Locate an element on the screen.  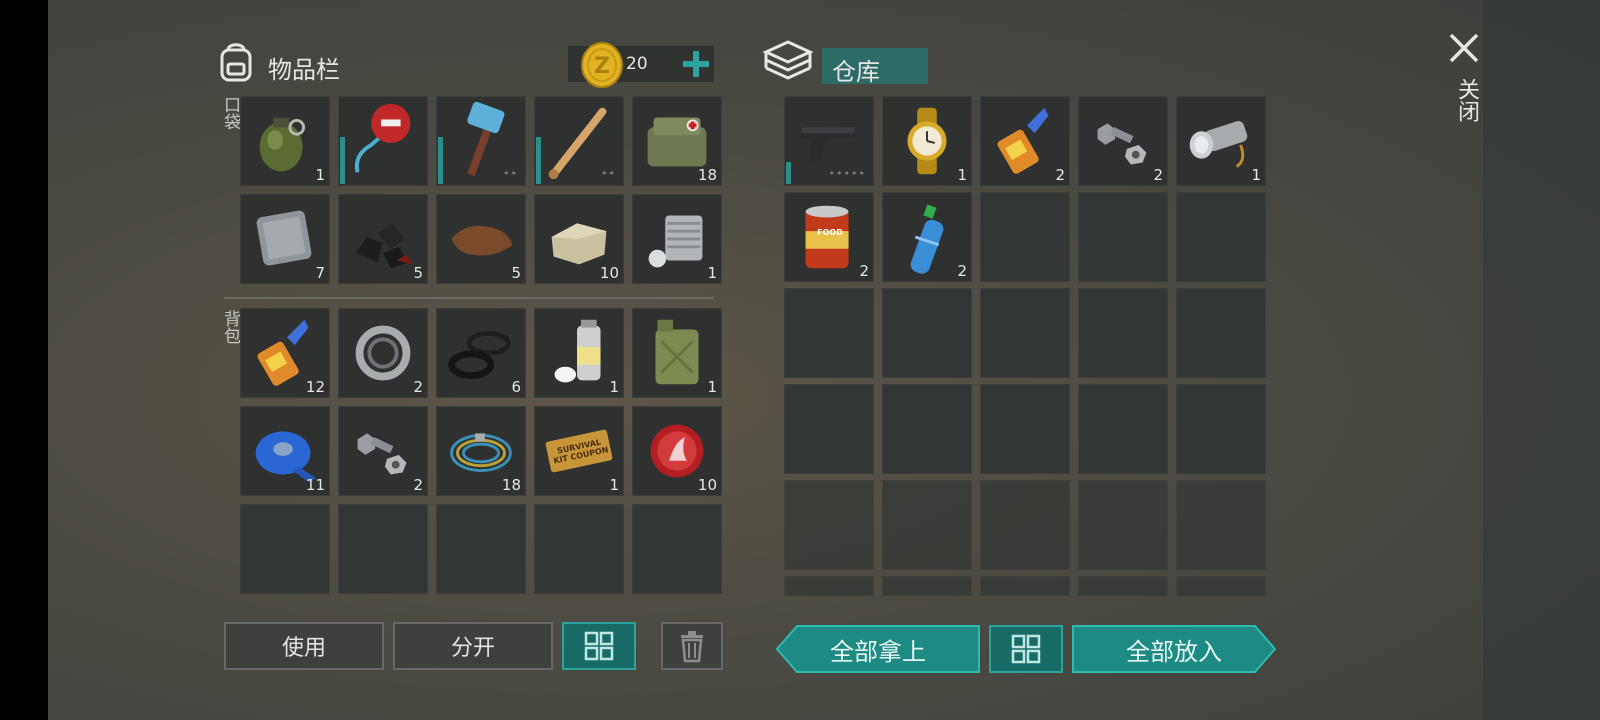
grid-sort-icon is located at coordinates (1026, 649).